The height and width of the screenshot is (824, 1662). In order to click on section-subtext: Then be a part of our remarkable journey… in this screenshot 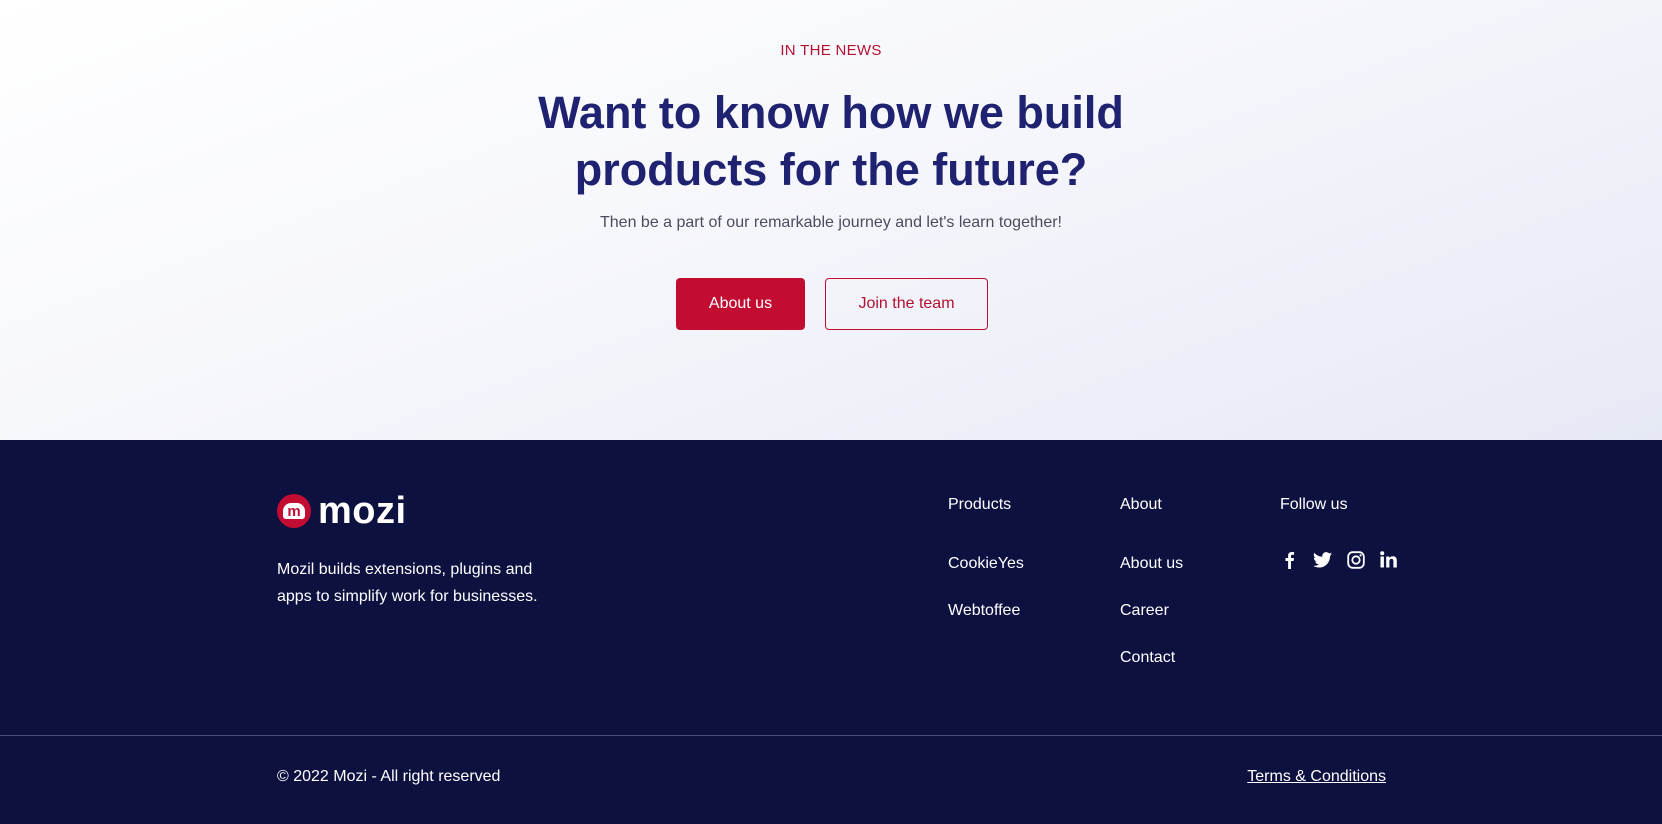, I will do `click(831, 222)`.